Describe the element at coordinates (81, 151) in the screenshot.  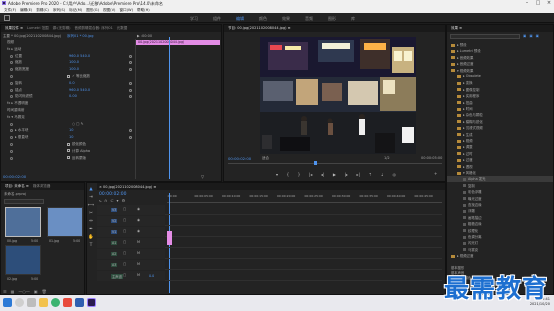
I see `property-value: 计算 Alpha` at that location.